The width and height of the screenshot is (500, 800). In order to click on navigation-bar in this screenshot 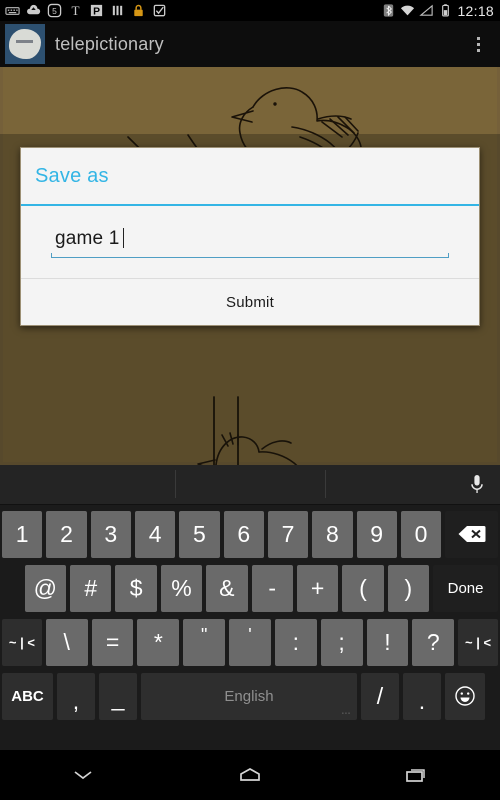, I will do `click(250, 775)`.